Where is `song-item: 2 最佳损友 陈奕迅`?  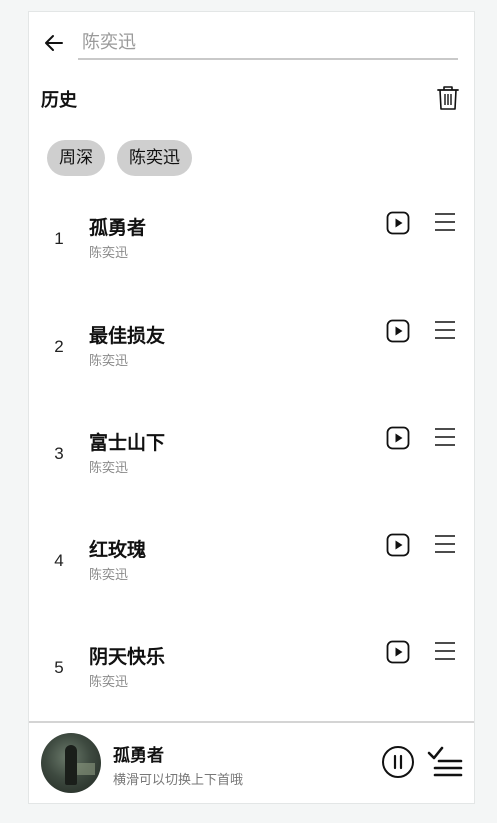 song-item: 2 最佳损友 陈奕迅 is located at coordinates (251, 357).